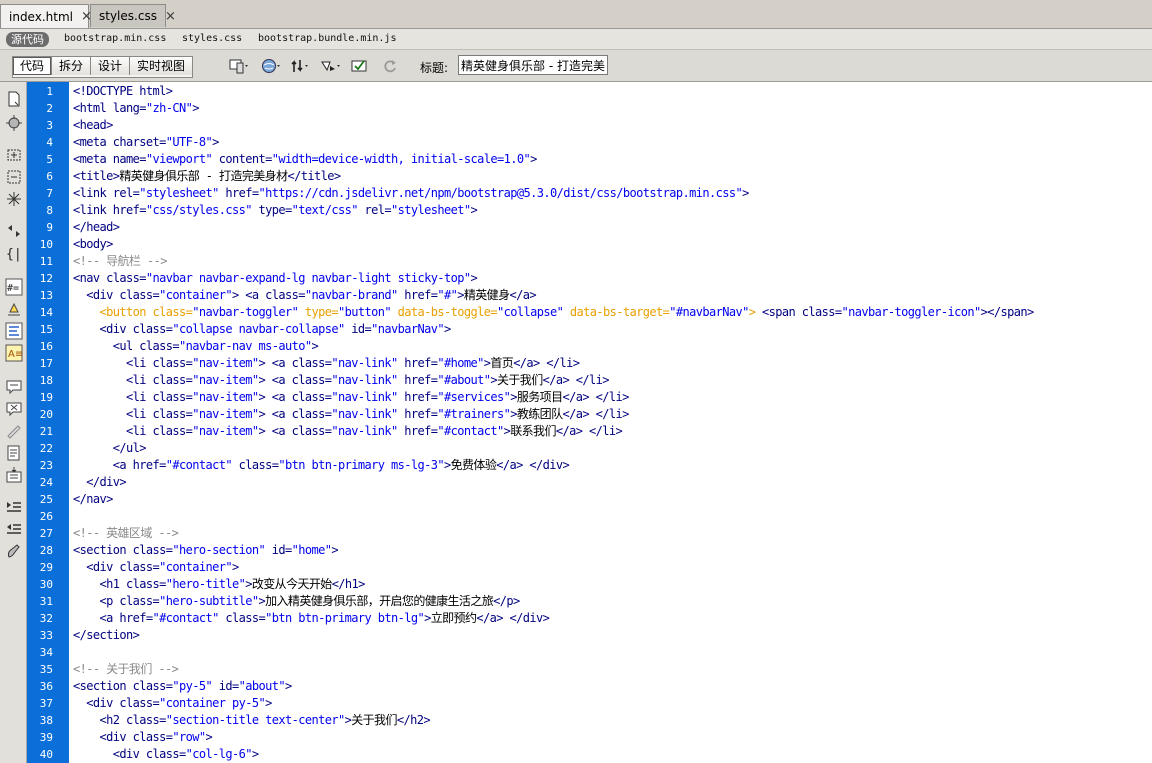  I want to click on code-view-button: 代码, so click(33, 66).